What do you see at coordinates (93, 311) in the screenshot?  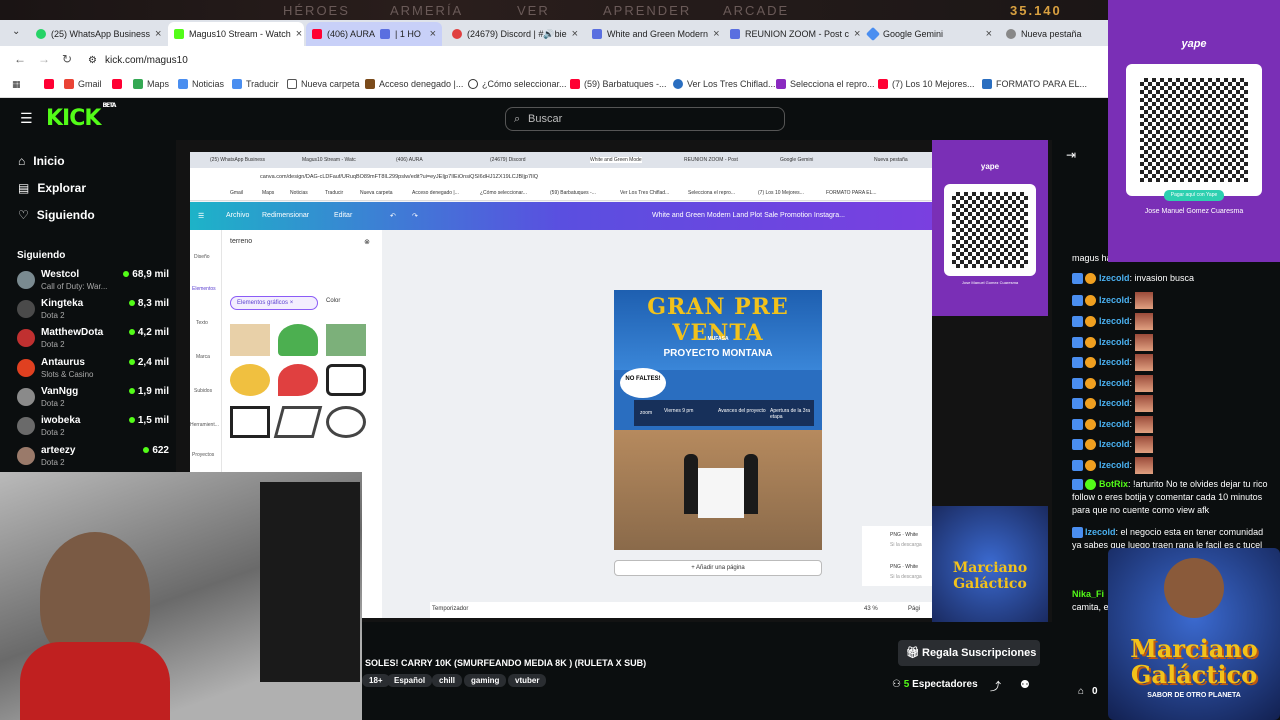 I see `channel-item: Kingteka Dota 2 8,3 mil` at bounding box center [93, 311].